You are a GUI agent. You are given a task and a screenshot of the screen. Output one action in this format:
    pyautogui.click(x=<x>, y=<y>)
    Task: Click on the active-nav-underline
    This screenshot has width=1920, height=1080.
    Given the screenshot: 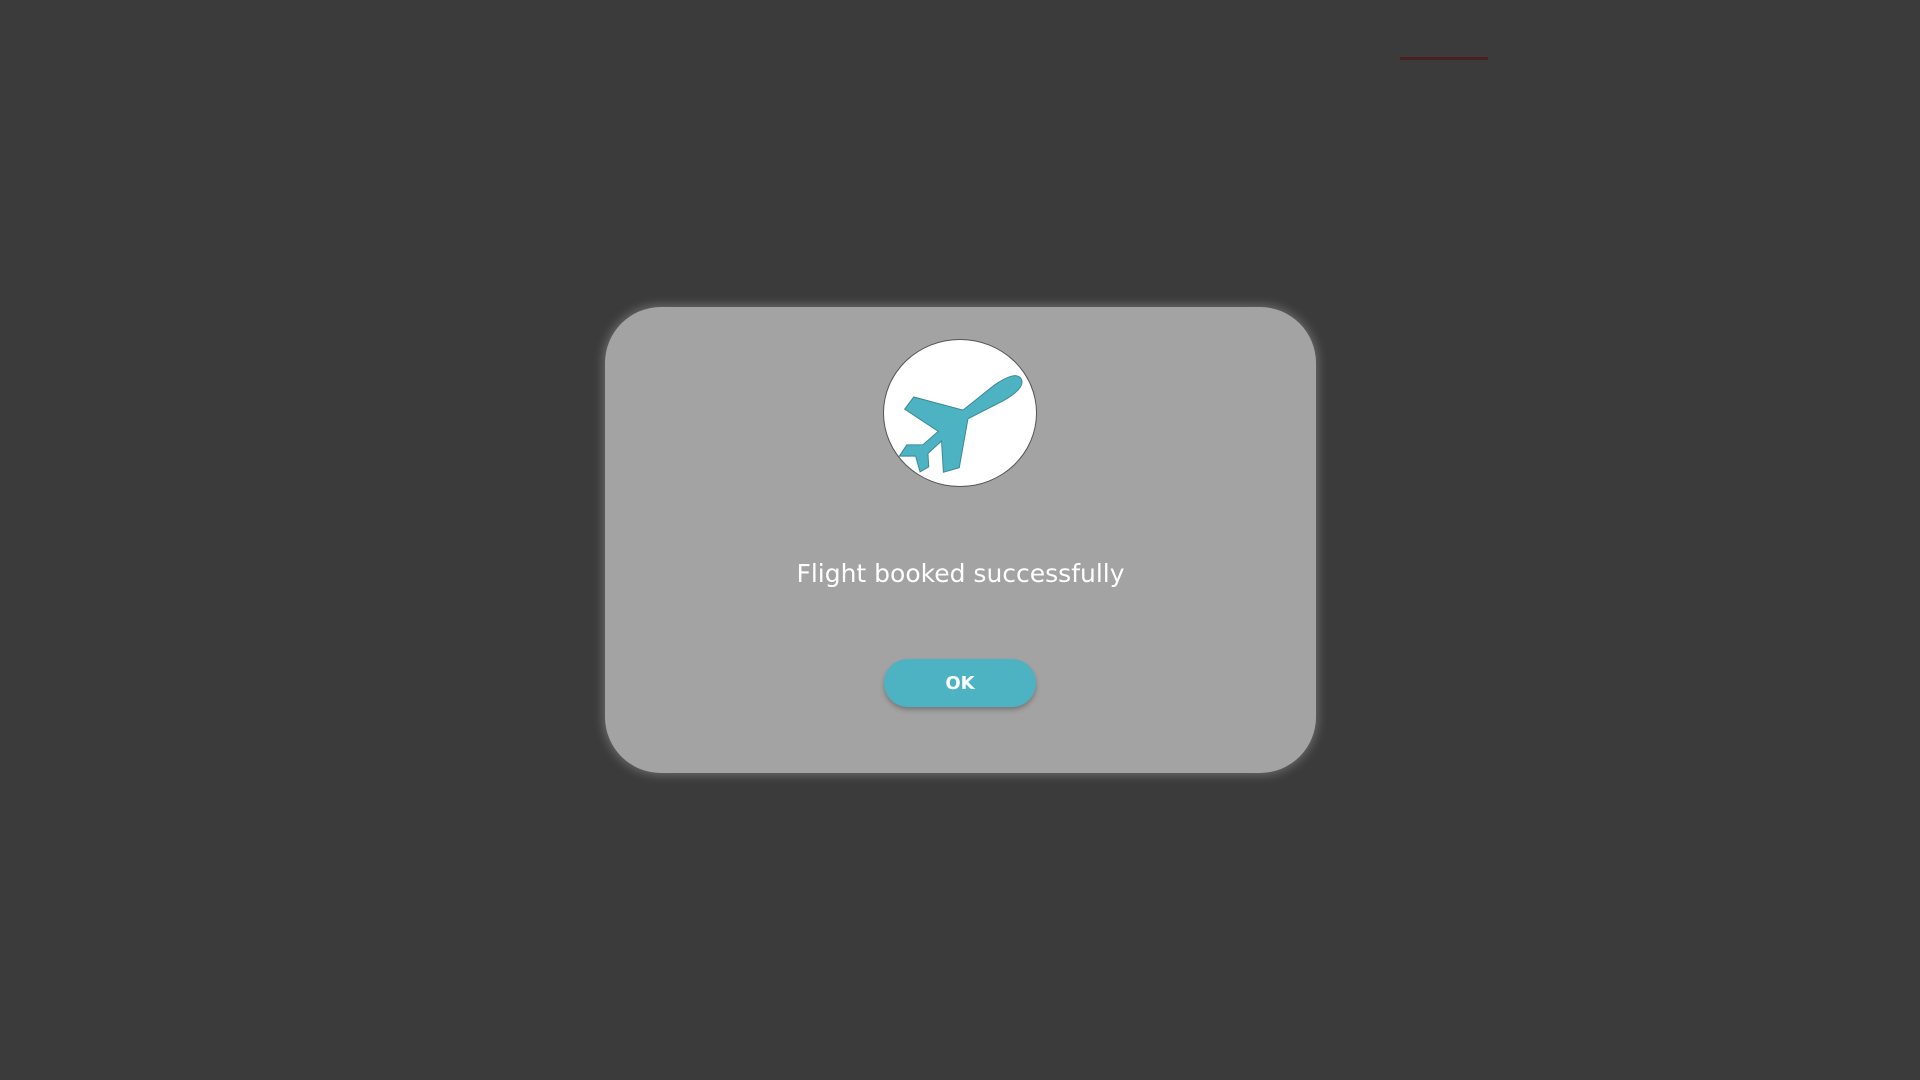 What is the action you would take?
    pyautogui.click(x=1444, y=58)
    